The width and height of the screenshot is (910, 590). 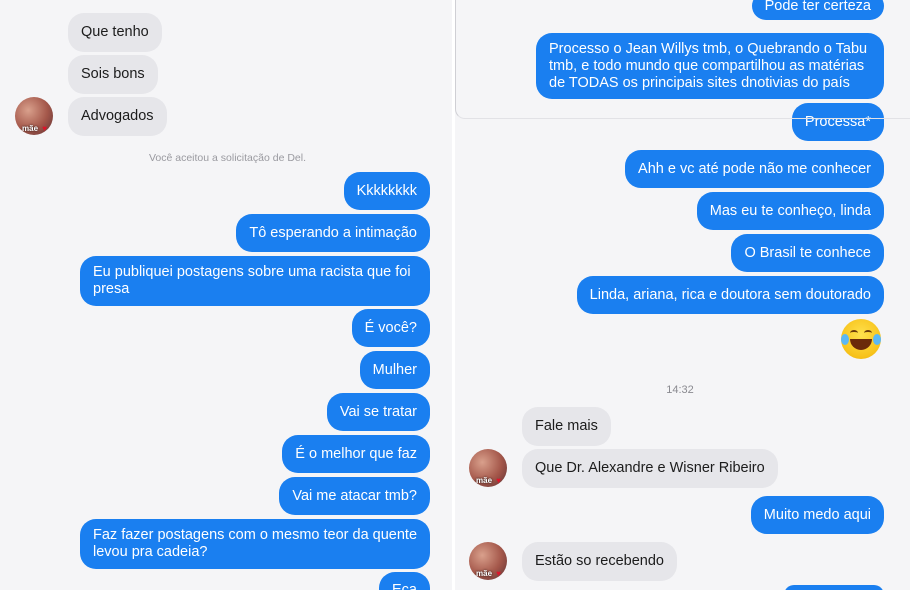 I want to click on message-bubble-incoming: Que tenho, so click(x=115, y=32).